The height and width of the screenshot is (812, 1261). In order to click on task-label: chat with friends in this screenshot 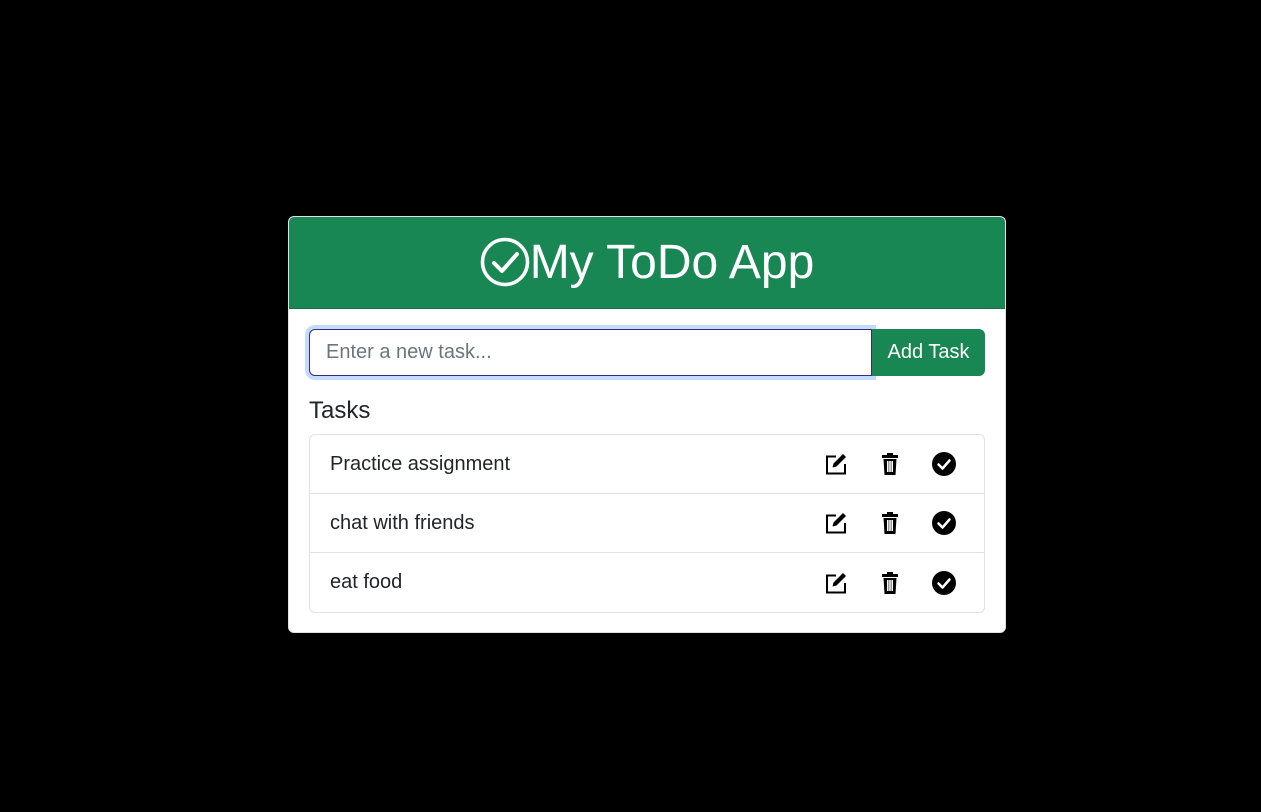, I will do `click(402, 522)`.